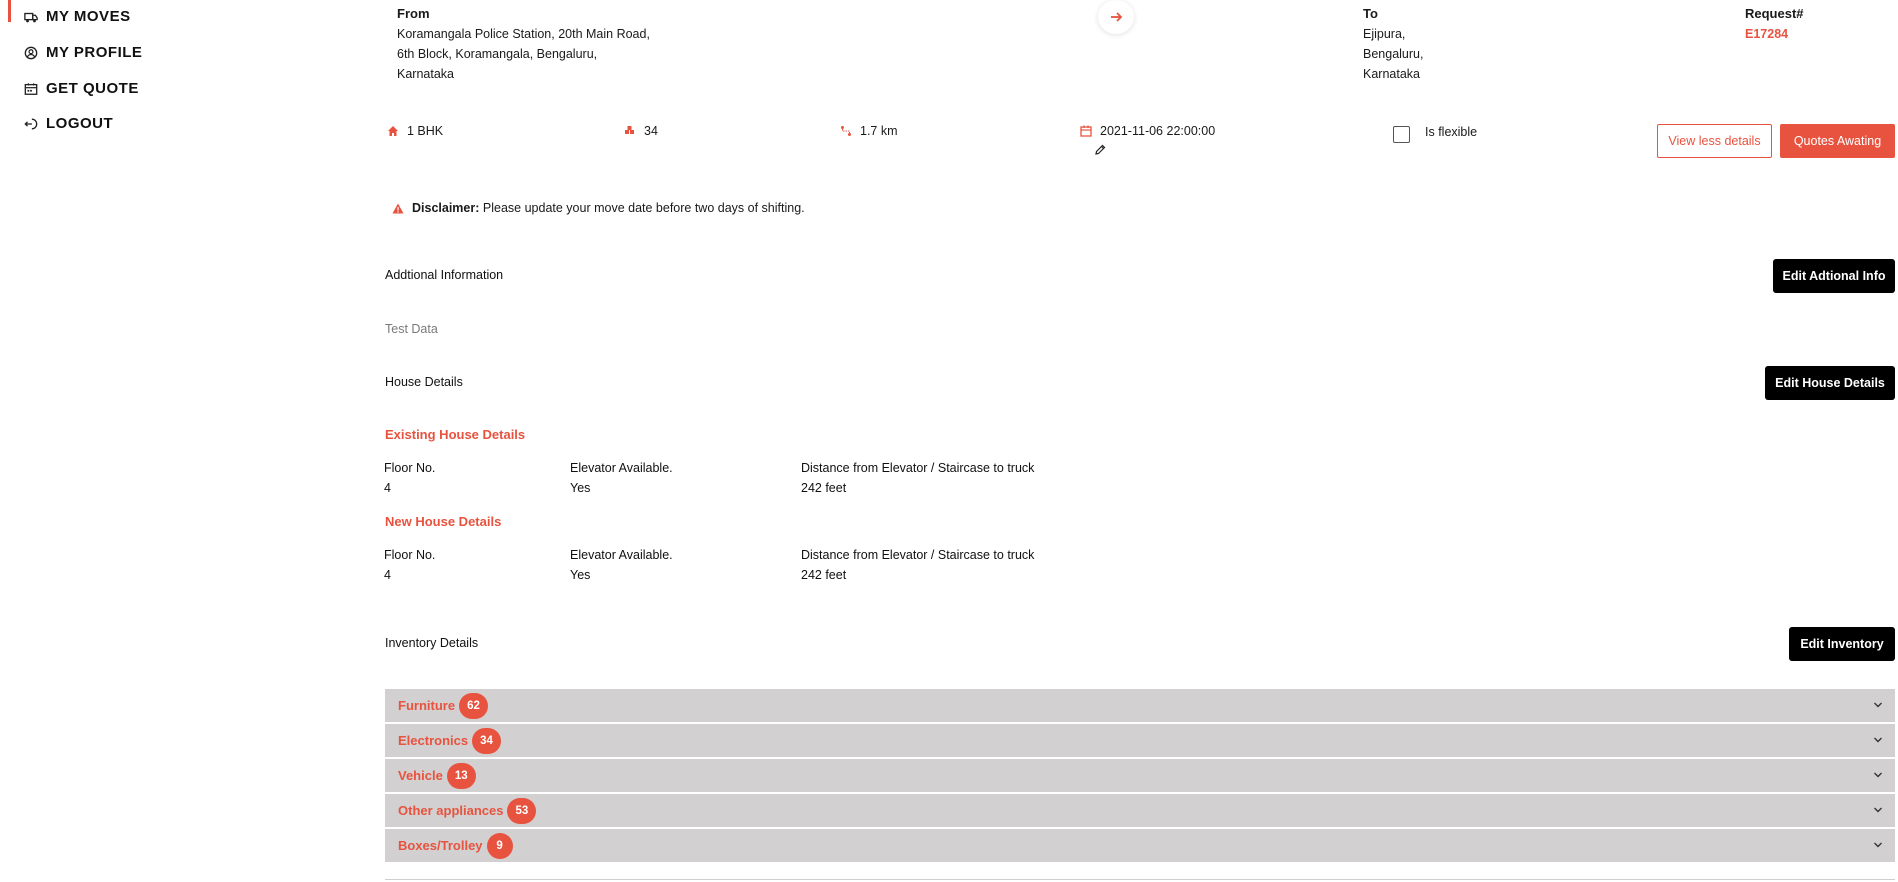  What do you see at coordinates (1774, 13) in the screenshot?
I see `request-label: Request#` at bounding box center [1774, 13].